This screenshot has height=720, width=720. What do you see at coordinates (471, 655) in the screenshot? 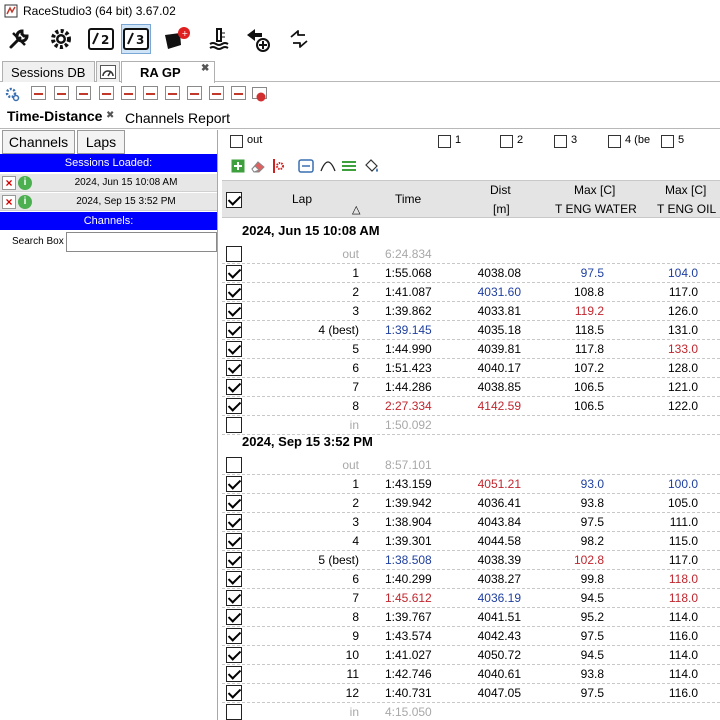
I see `lap-row: 10 1:41.027 4050.72 94.5 114.0` at bounding box center [471, 655].